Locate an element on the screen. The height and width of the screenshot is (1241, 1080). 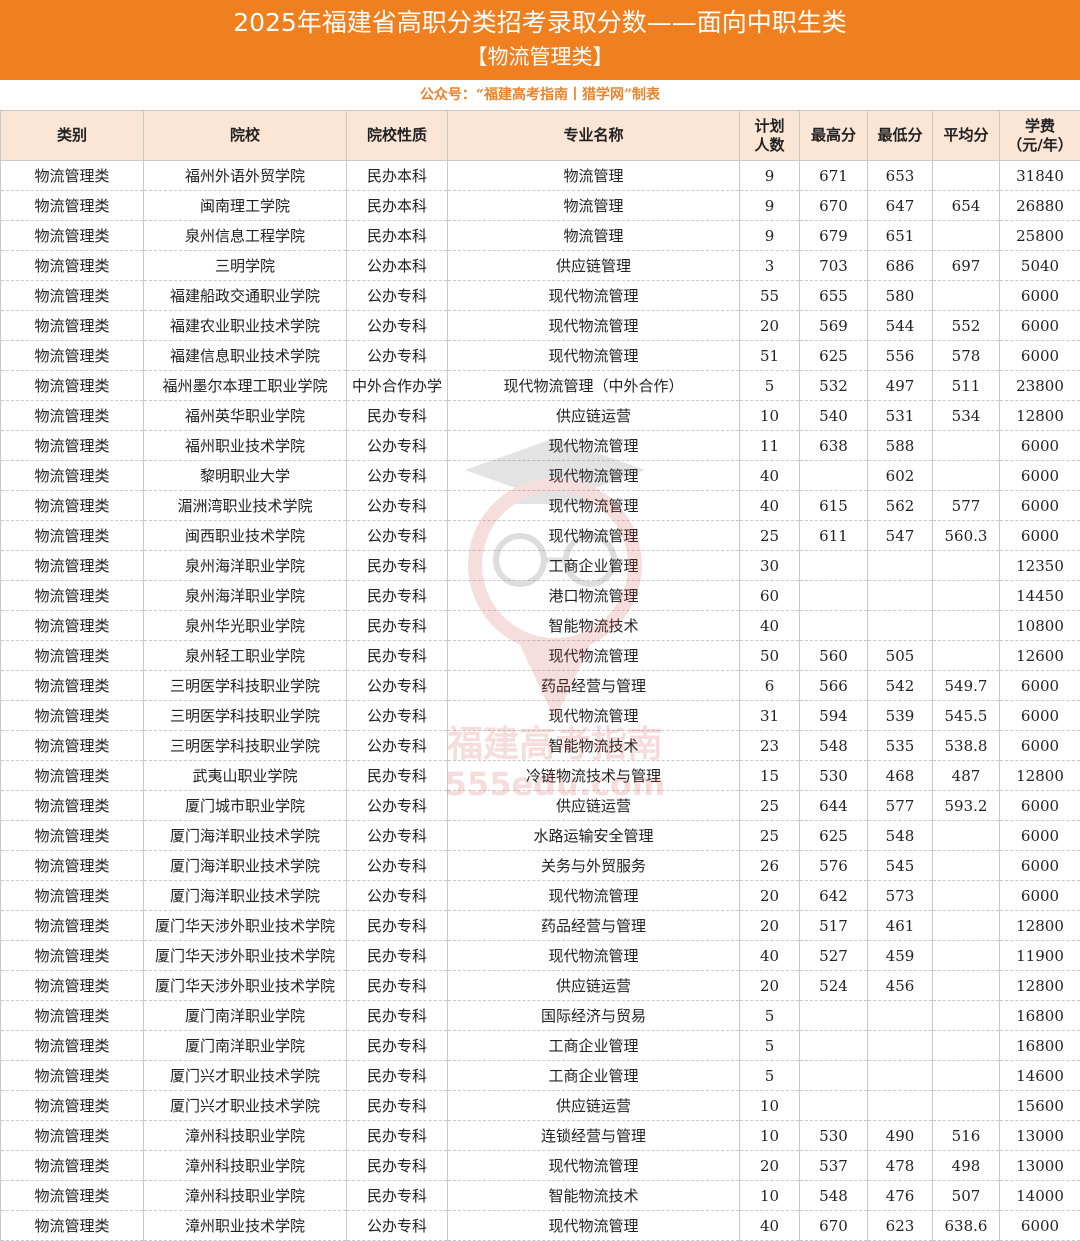
table-row: 物流管理类厦门华天涉外职业技术学院民办专科供应链运营2052445612800 is located at coordinates (540, 986).